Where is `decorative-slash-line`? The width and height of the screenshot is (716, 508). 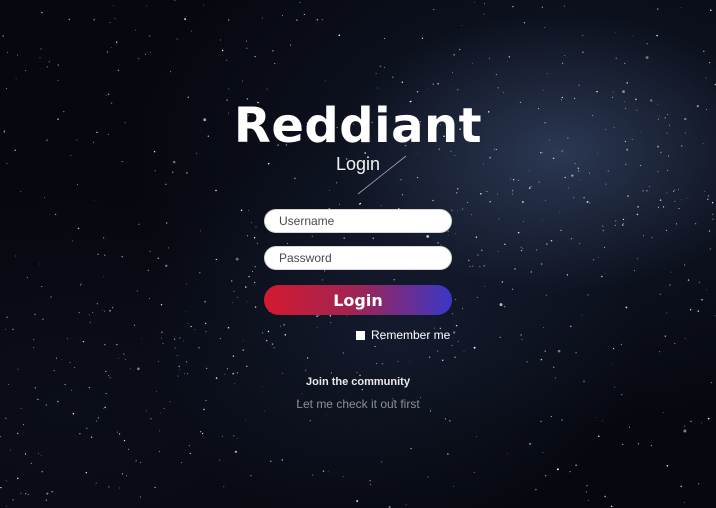
decorative-slash-line is located at coordinates (382, 175).